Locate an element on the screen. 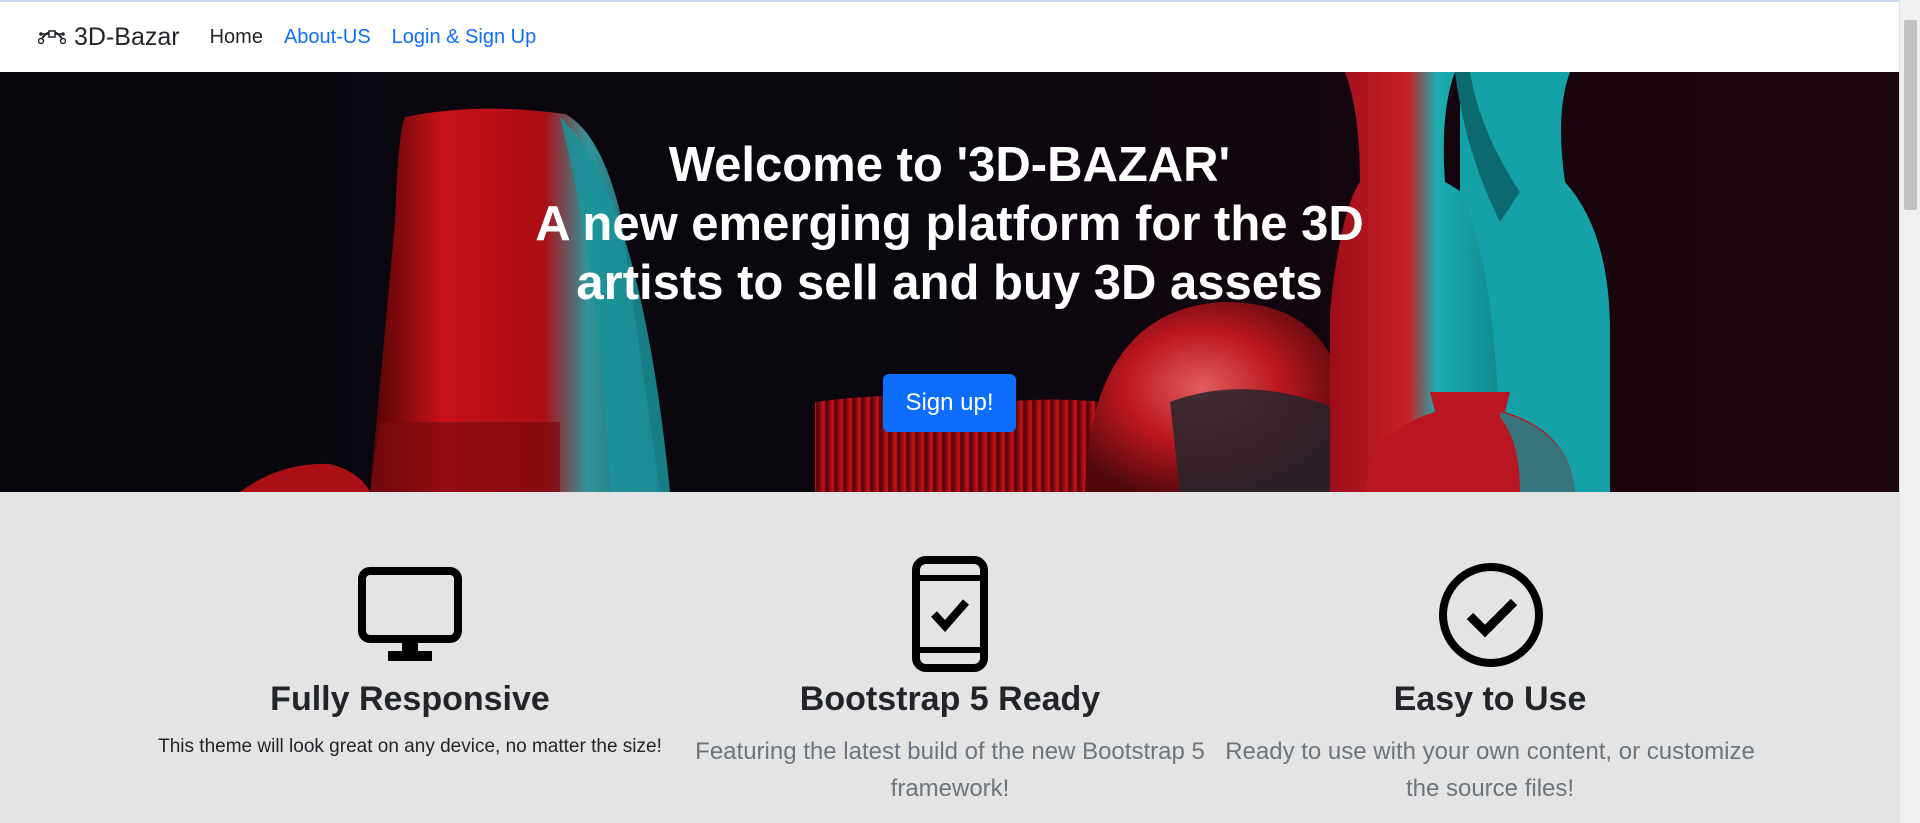 The image size is (1920, 823). brand-link: 3D-Bazar is located at coordinates (109, 37).